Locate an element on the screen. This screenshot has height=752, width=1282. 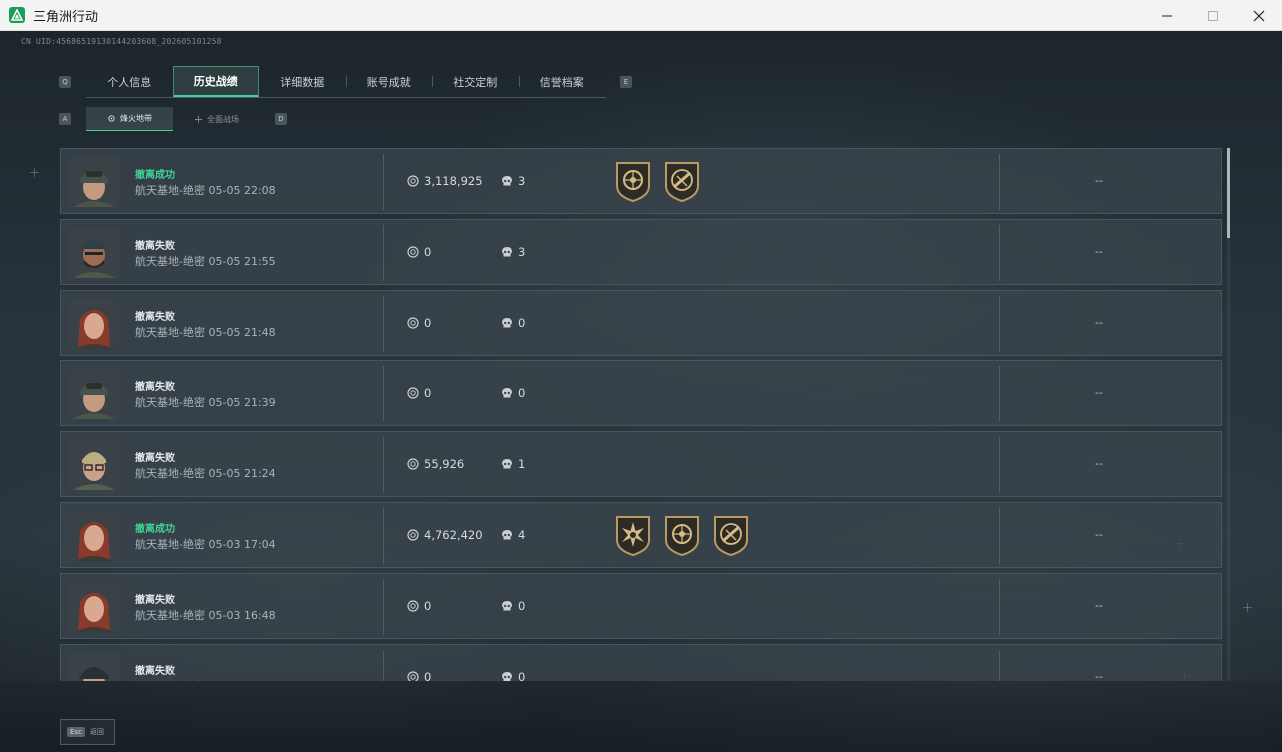
list-scrollbar is located at coordinates (1228, 414).